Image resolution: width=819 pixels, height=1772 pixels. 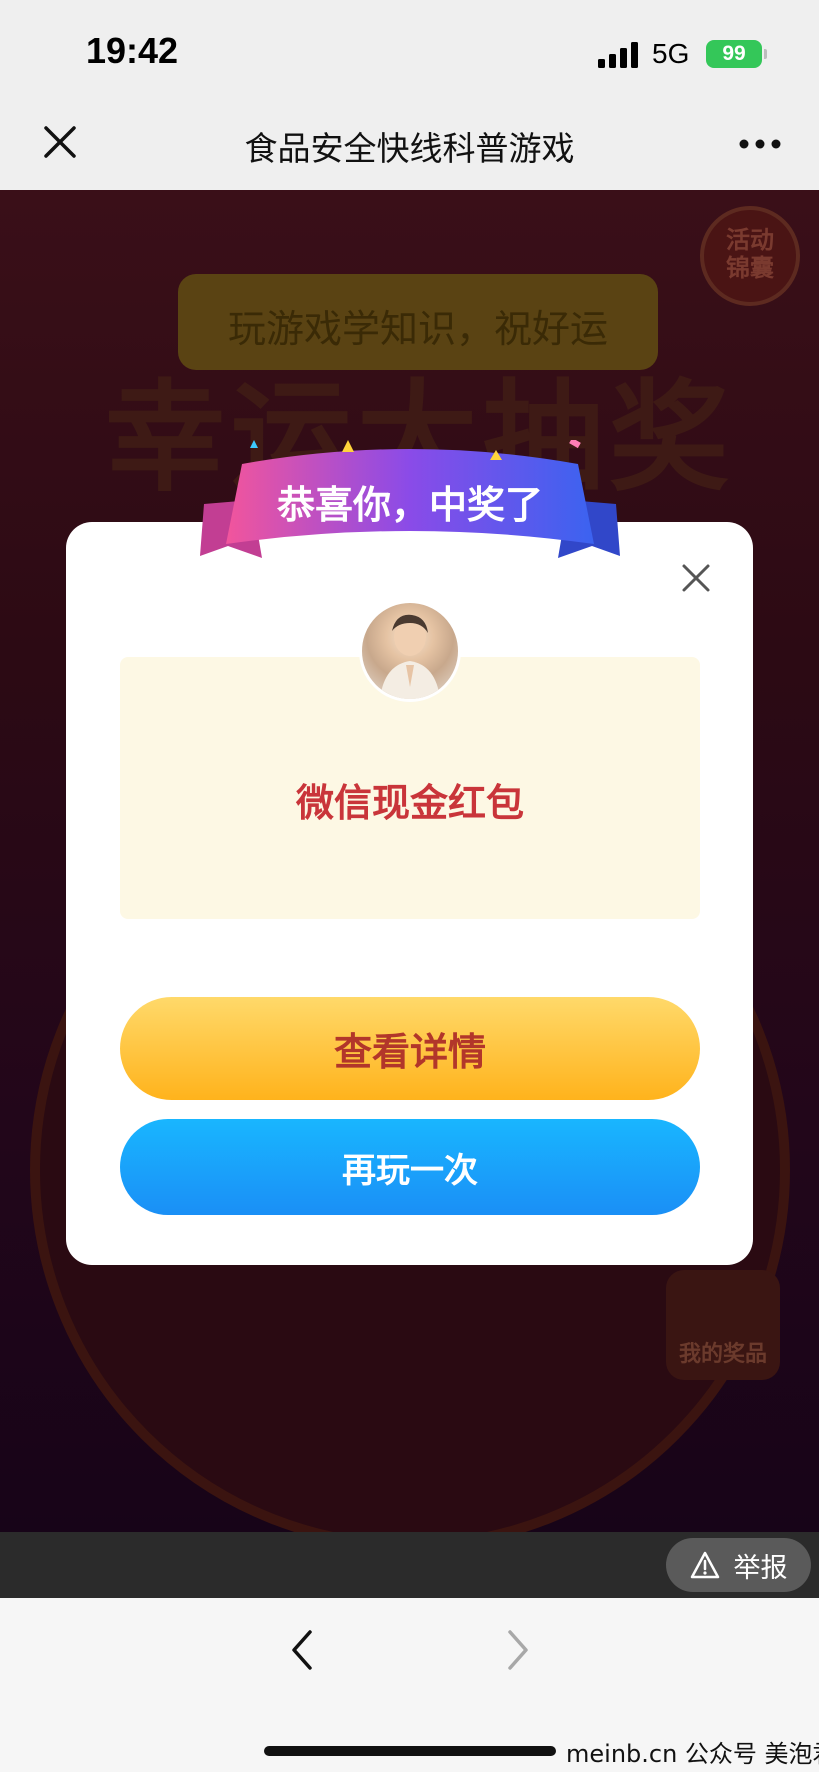 I want to click on status-bar: 19:42 5G 99, so click(x=409, y=50).